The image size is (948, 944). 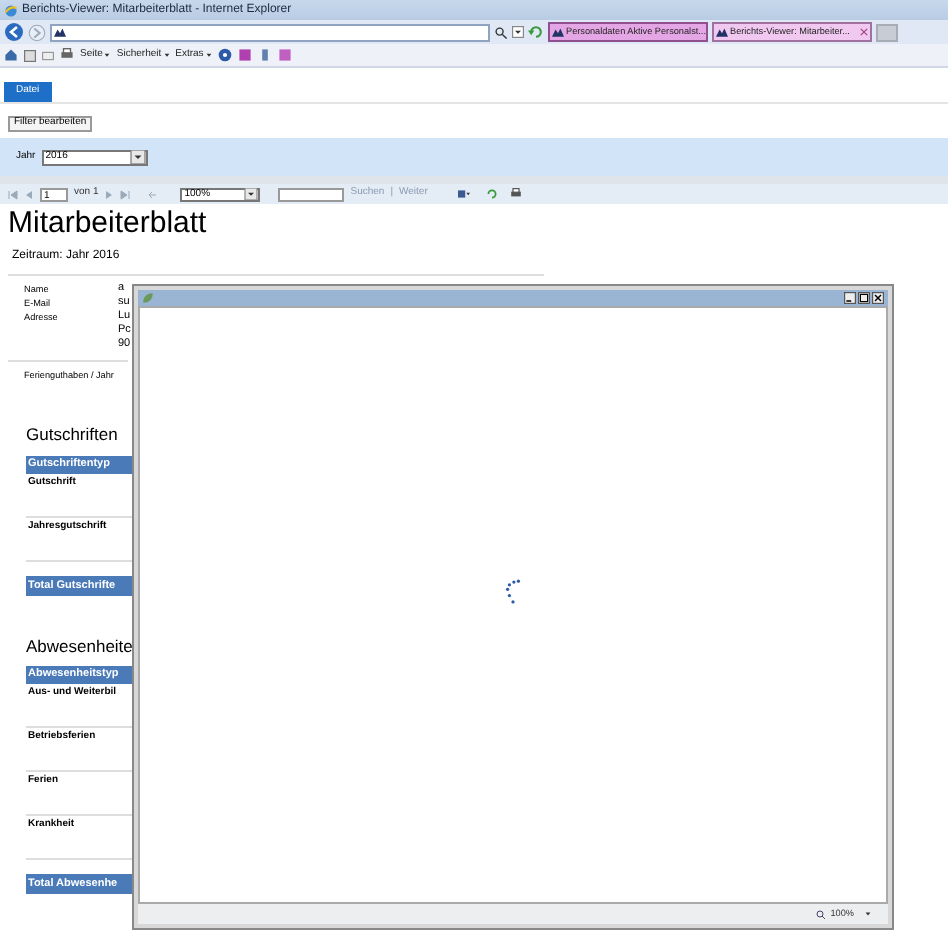 I want to click on back-icon, so click(x=14, y=32).